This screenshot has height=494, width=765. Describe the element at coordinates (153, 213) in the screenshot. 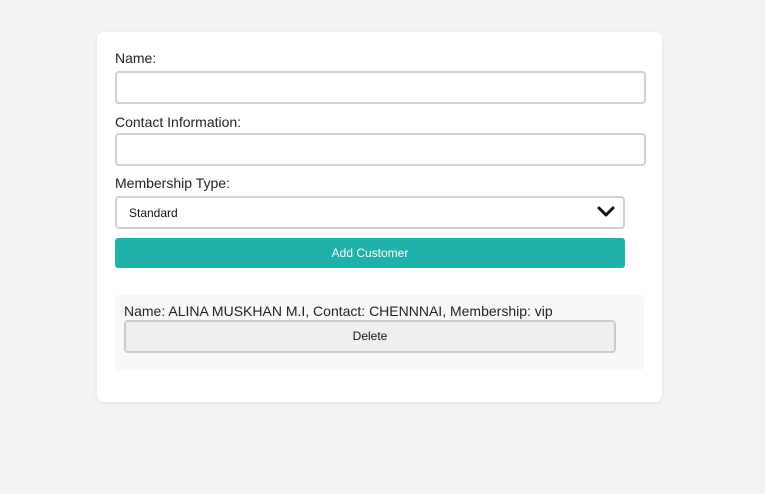

I see `membership-selected-value: Standard` at that location.